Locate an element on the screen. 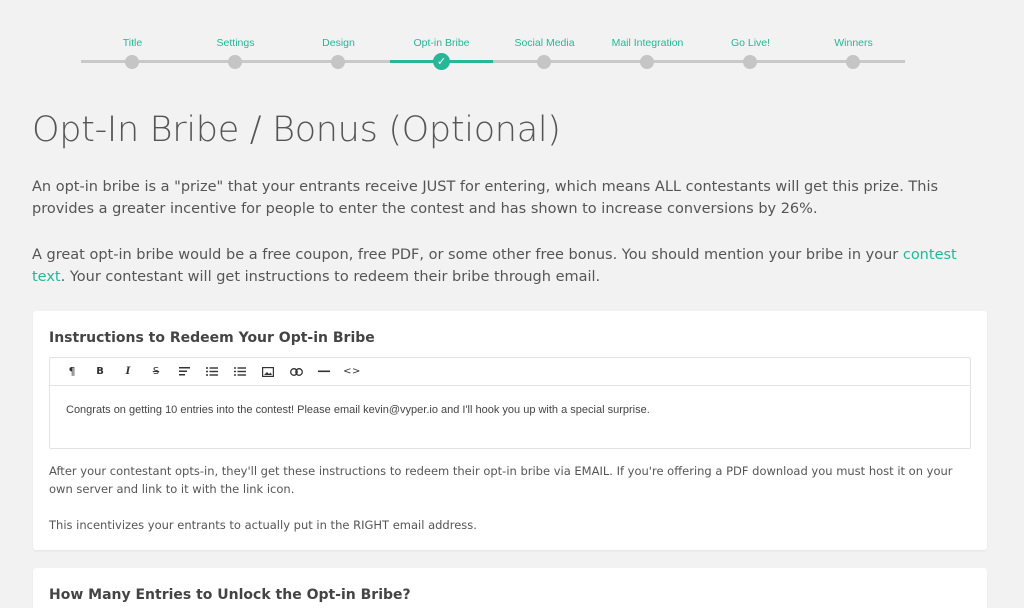 The image size is (1024, 608). horizontal-rule-icon is located at coordinates (324, 372).